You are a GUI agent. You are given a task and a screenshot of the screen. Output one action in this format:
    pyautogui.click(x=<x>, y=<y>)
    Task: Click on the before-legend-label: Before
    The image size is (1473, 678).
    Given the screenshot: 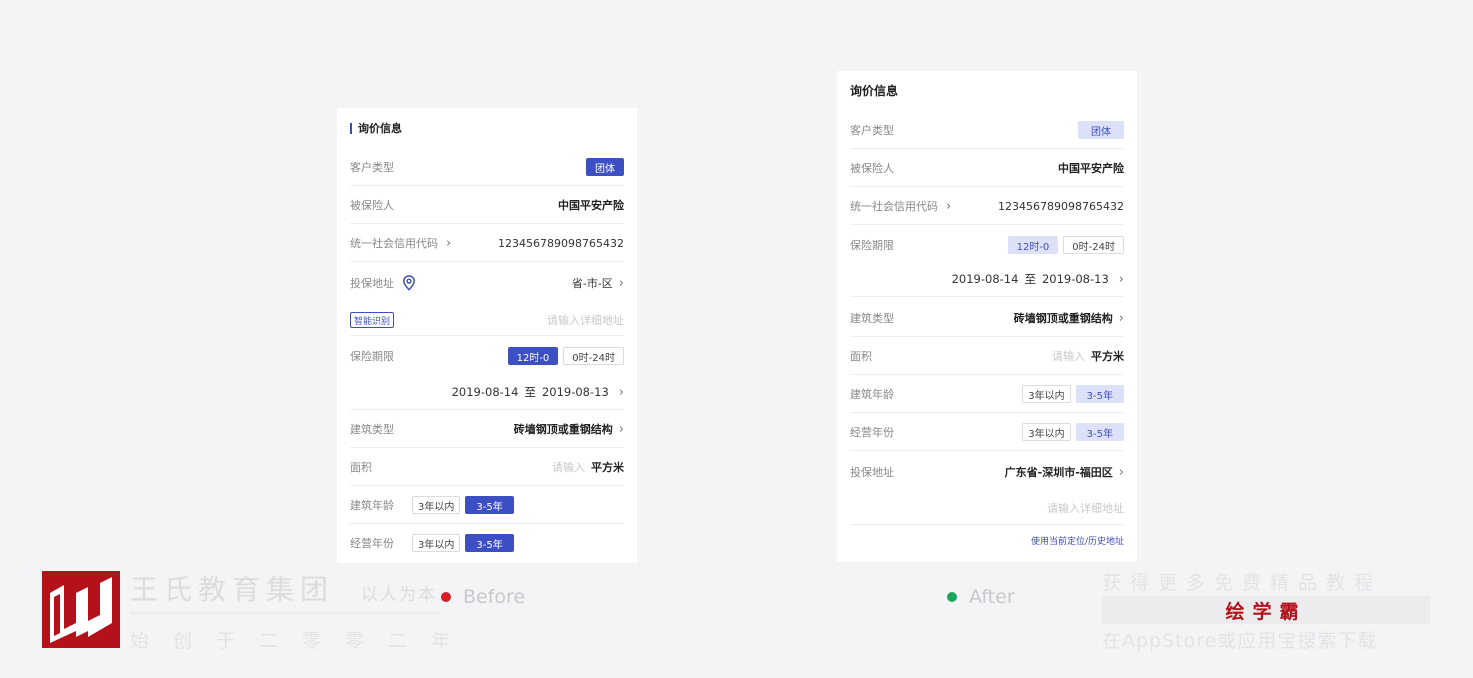 What is the action you would take?
    pyautogui.click(x=494, y=597)
    